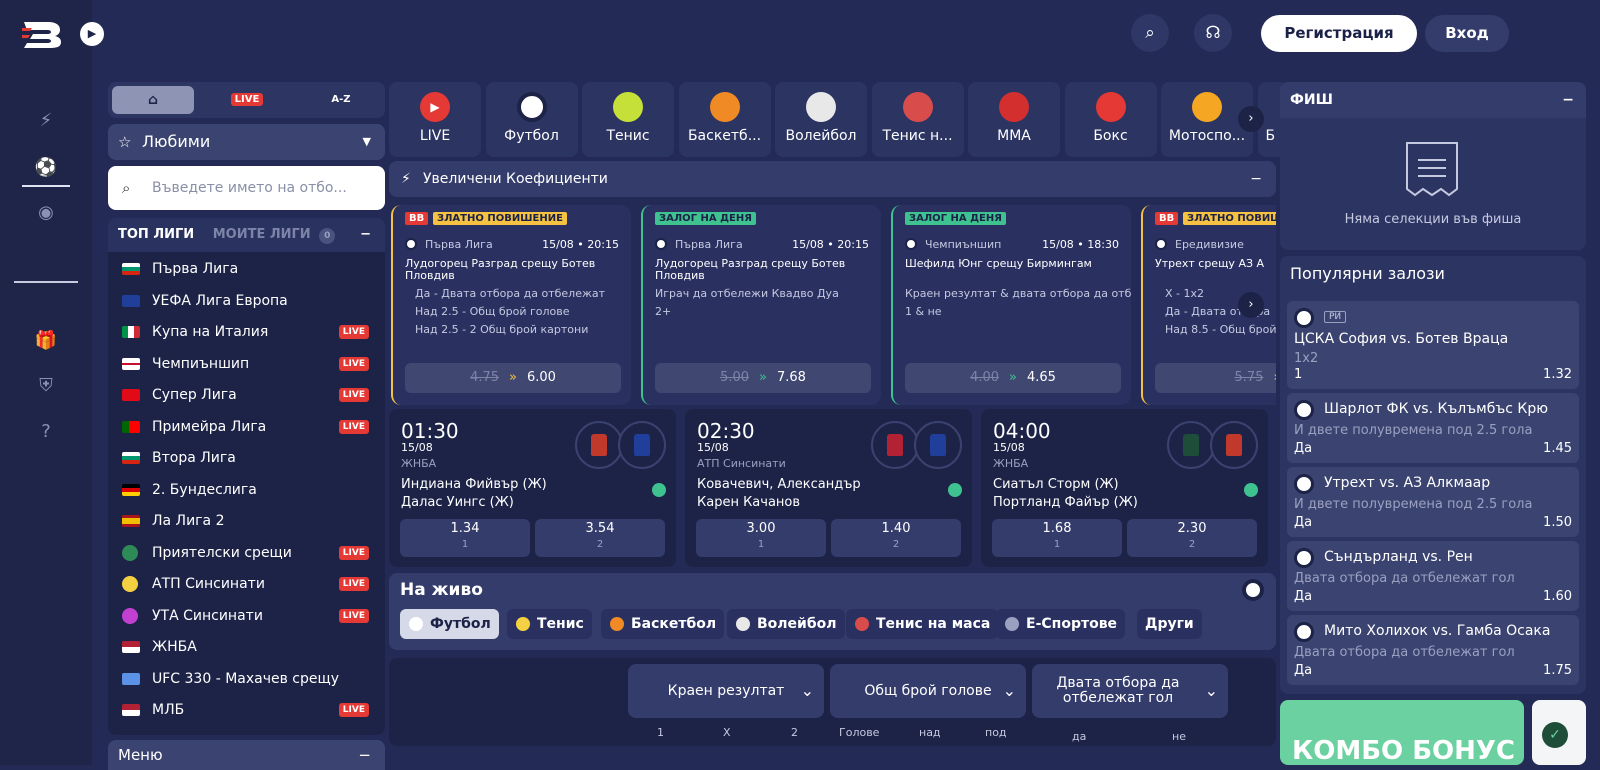  What do you see at coordinates (985, 377) in the screenshot?
I see `old-odd: 4.00` at bounding box center [985, 377].